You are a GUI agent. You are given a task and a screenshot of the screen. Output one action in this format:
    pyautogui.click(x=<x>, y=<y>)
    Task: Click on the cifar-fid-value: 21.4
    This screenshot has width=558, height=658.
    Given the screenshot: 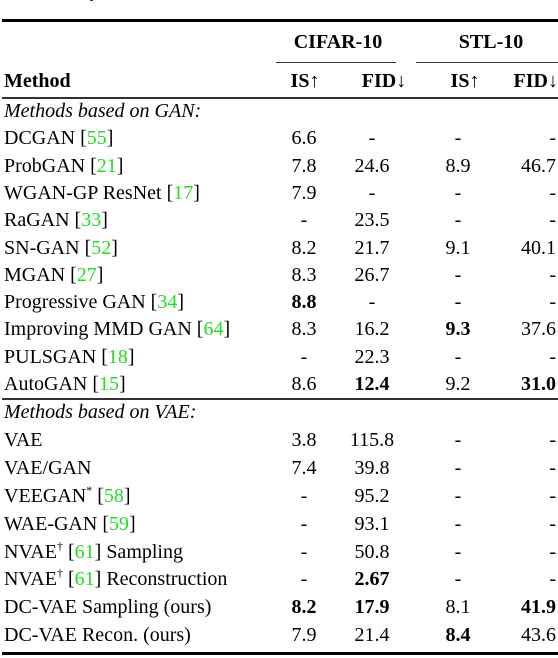 What is the action you would take?
    pyautogui.click(x=372, y=635)
    